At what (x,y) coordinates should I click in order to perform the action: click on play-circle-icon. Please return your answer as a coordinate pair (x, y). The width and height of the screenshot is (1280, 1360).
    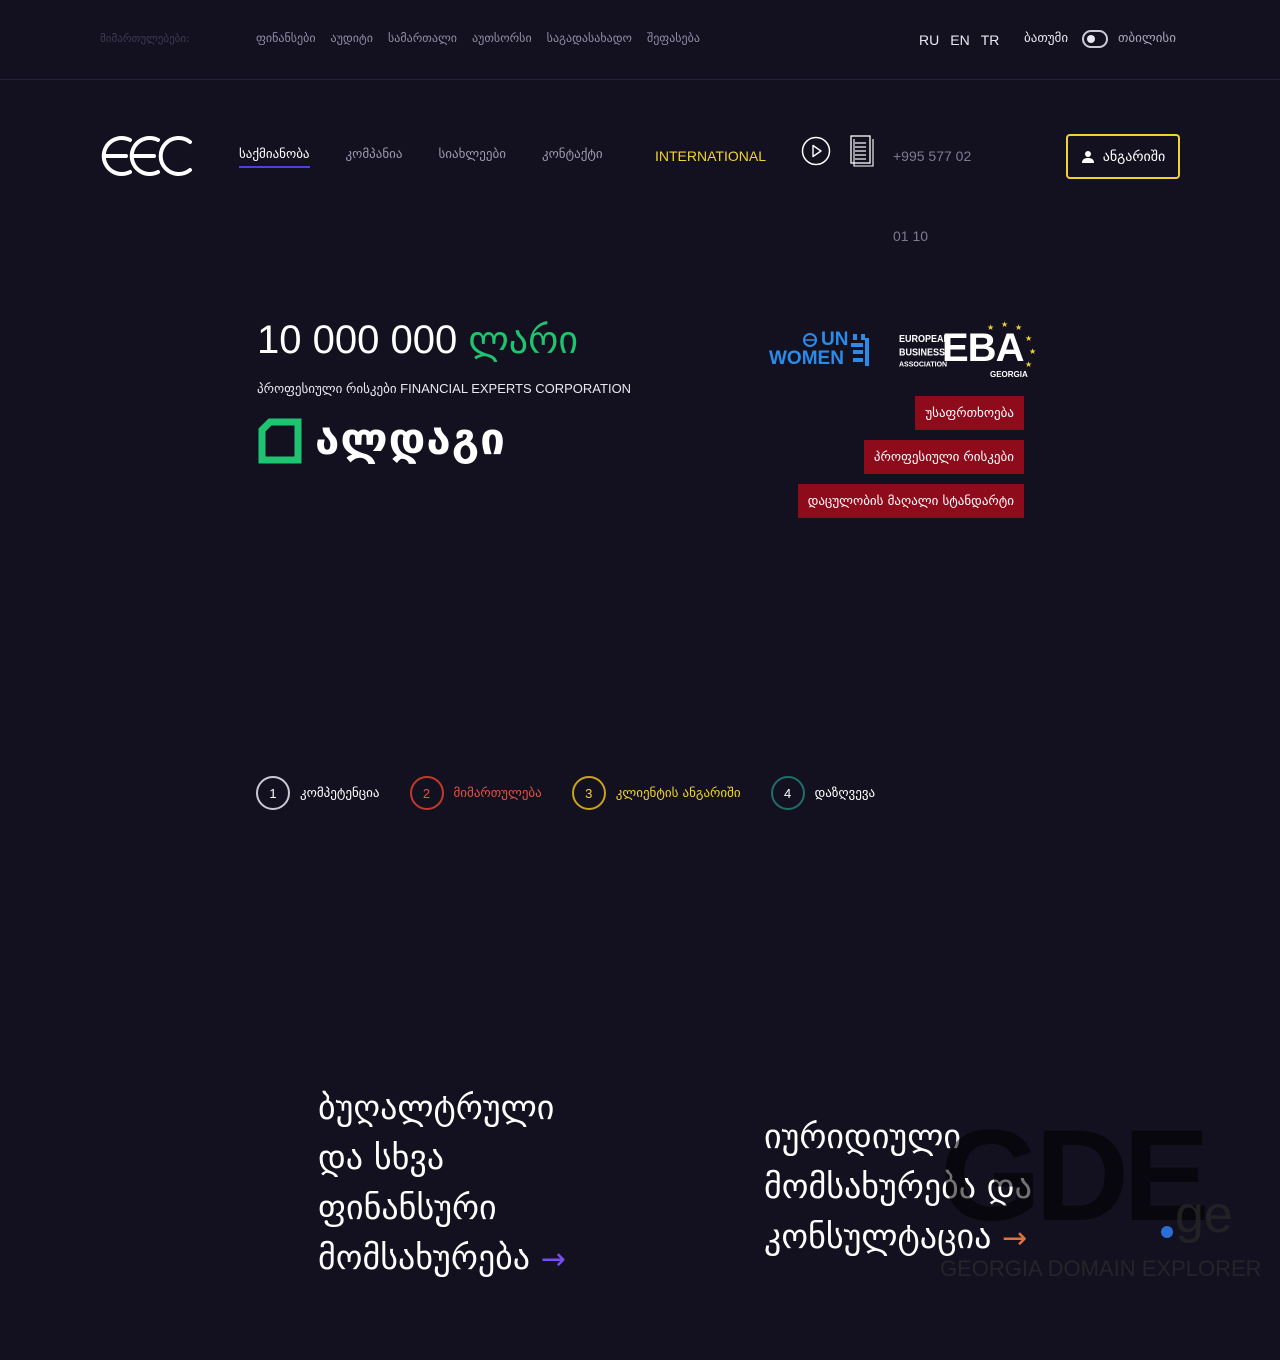
    Looking at the image, I should click on (816, 151).